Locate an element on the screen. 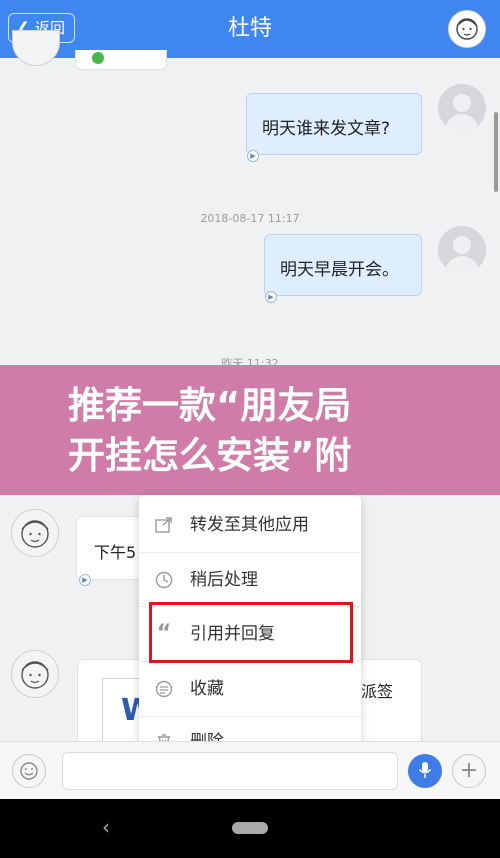 This screenshot has height=858, width=500. plus-icon: + is located at coordinates (469, 770).